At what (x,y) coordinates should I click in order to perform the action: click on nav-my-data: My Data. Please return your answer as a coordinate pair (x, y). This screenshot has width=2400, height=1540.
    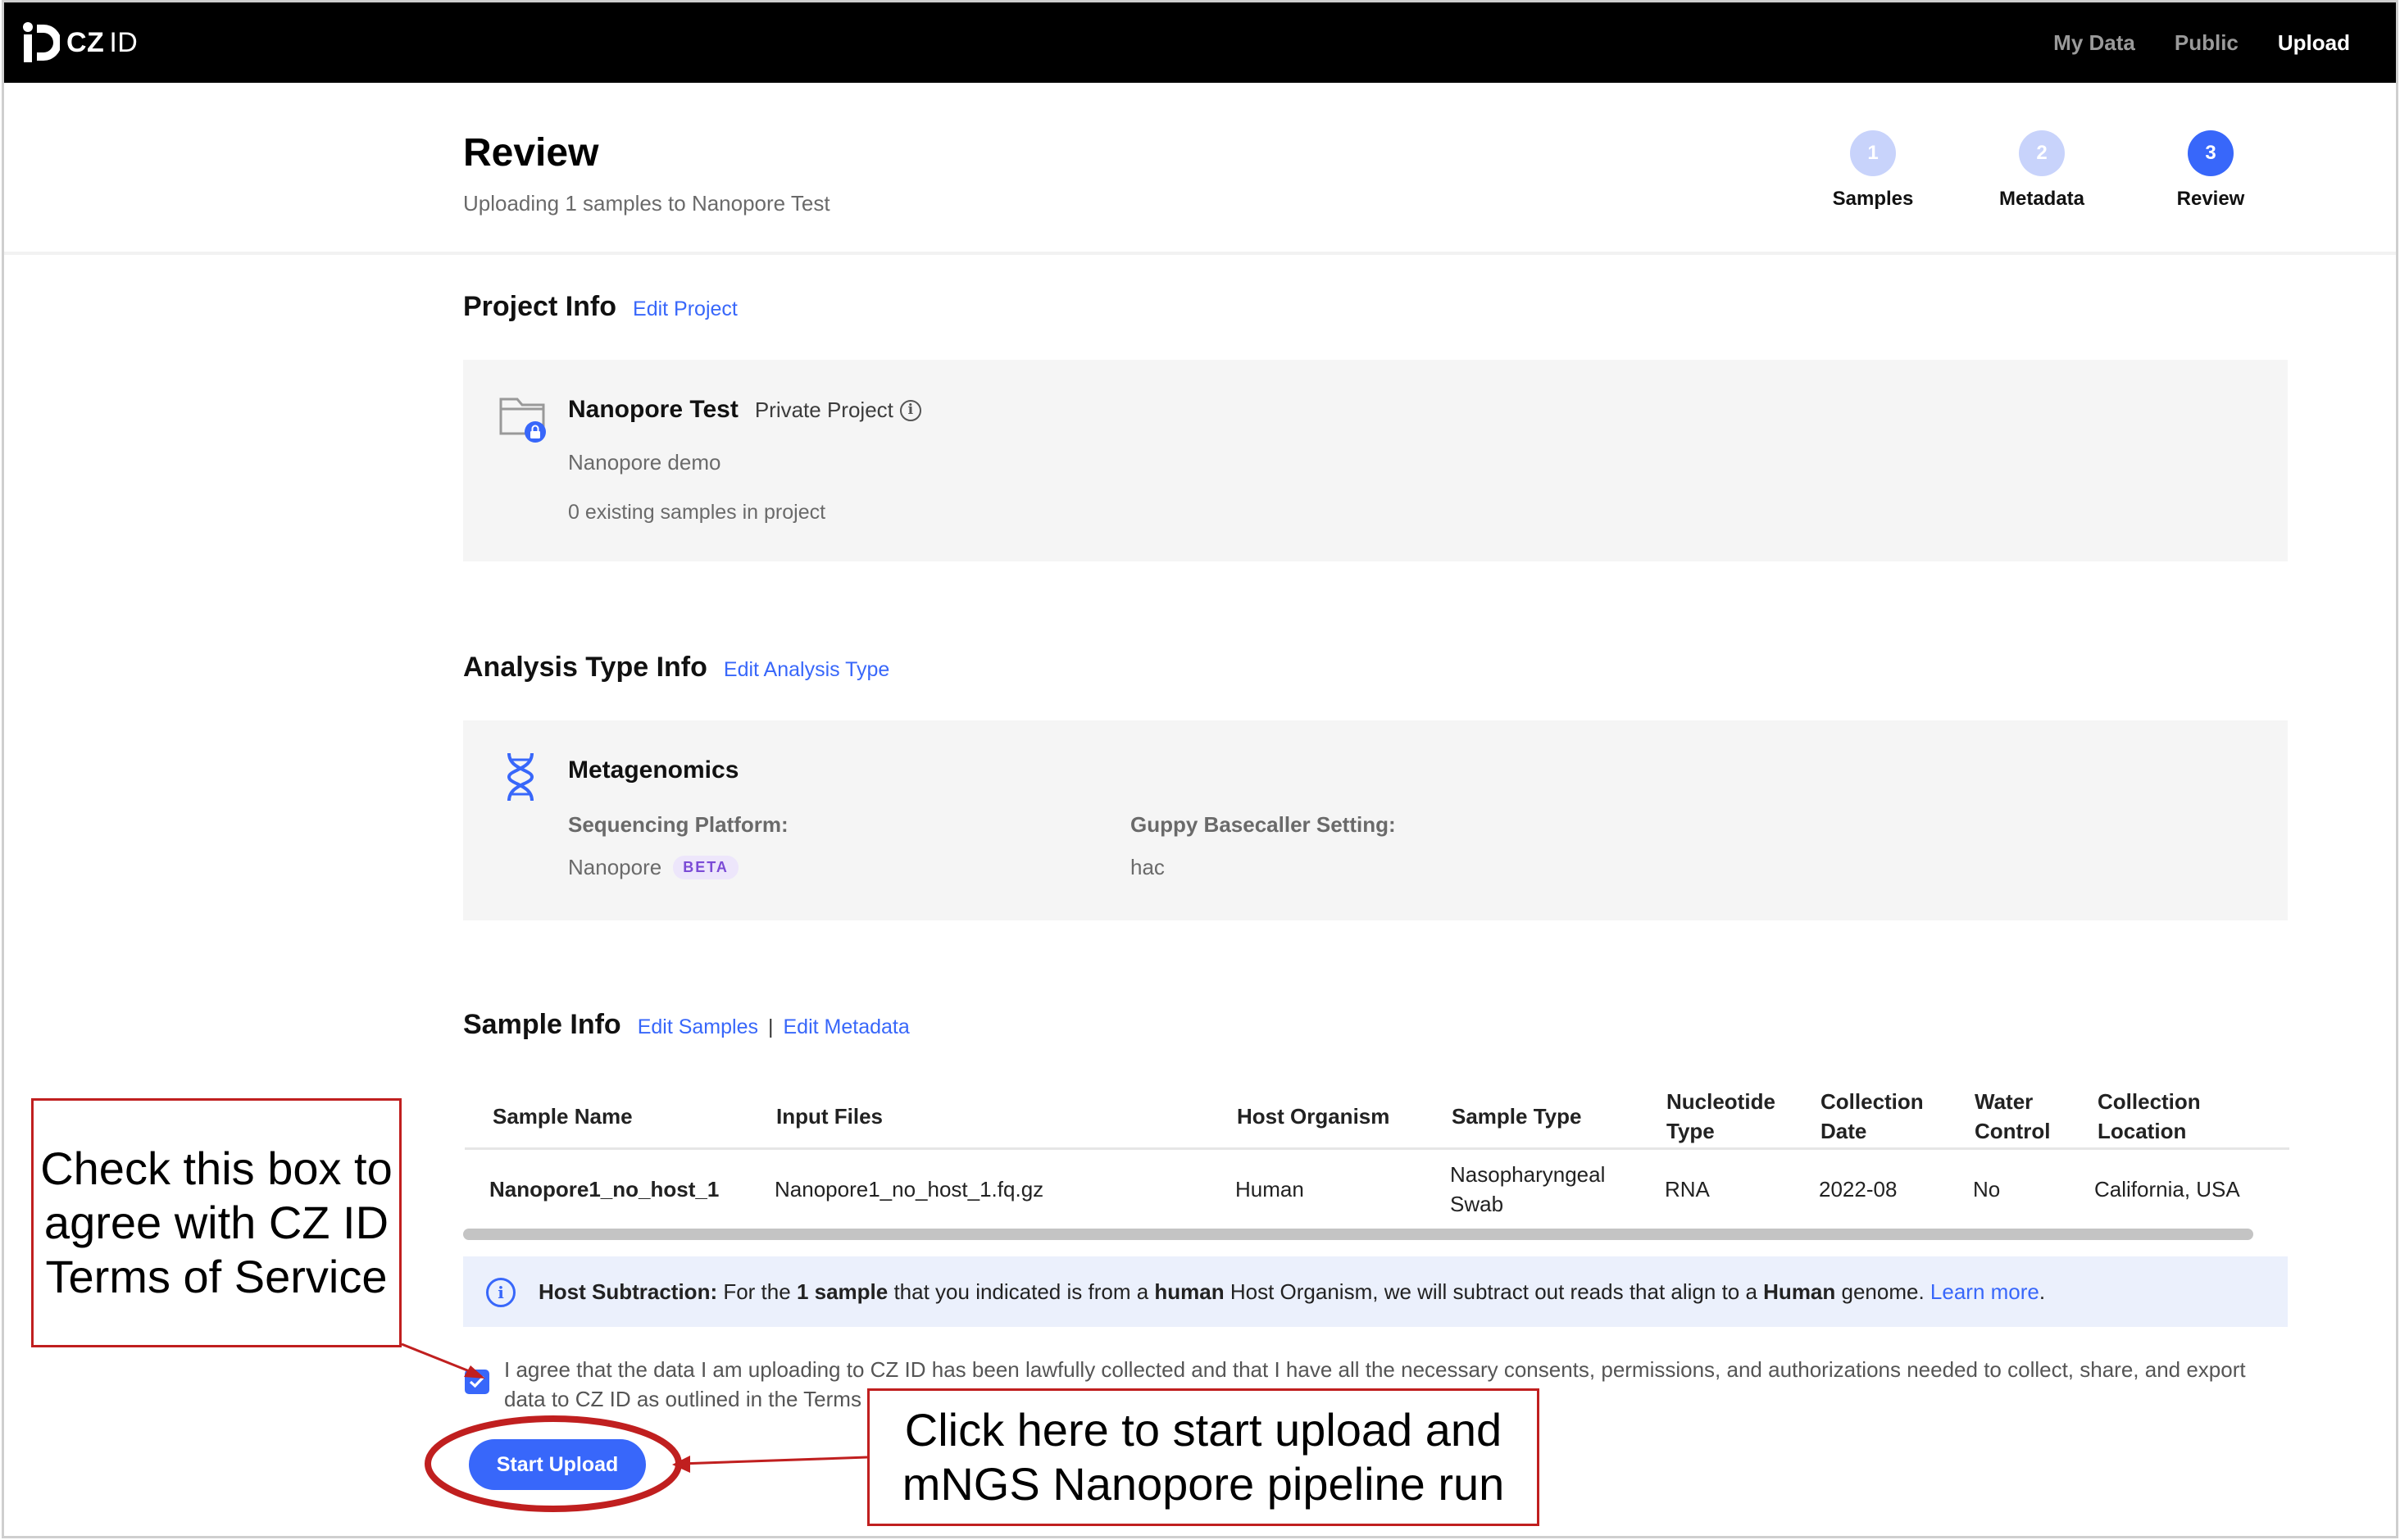
    Looking at the image, I should click on (2094, 43).